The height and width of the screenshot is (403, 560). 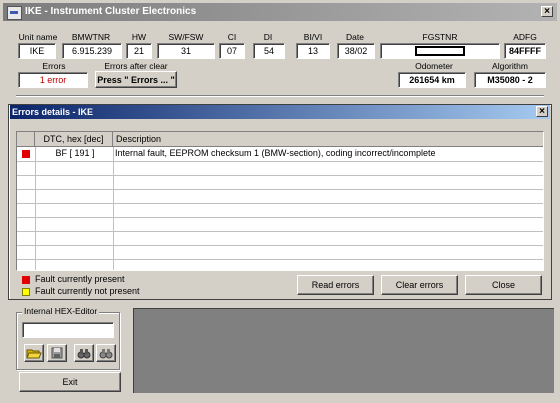 What do you see at coordinates (34, 353) in the screenshot?
I see `open-folder-icon` at bounding box center [34, 353].